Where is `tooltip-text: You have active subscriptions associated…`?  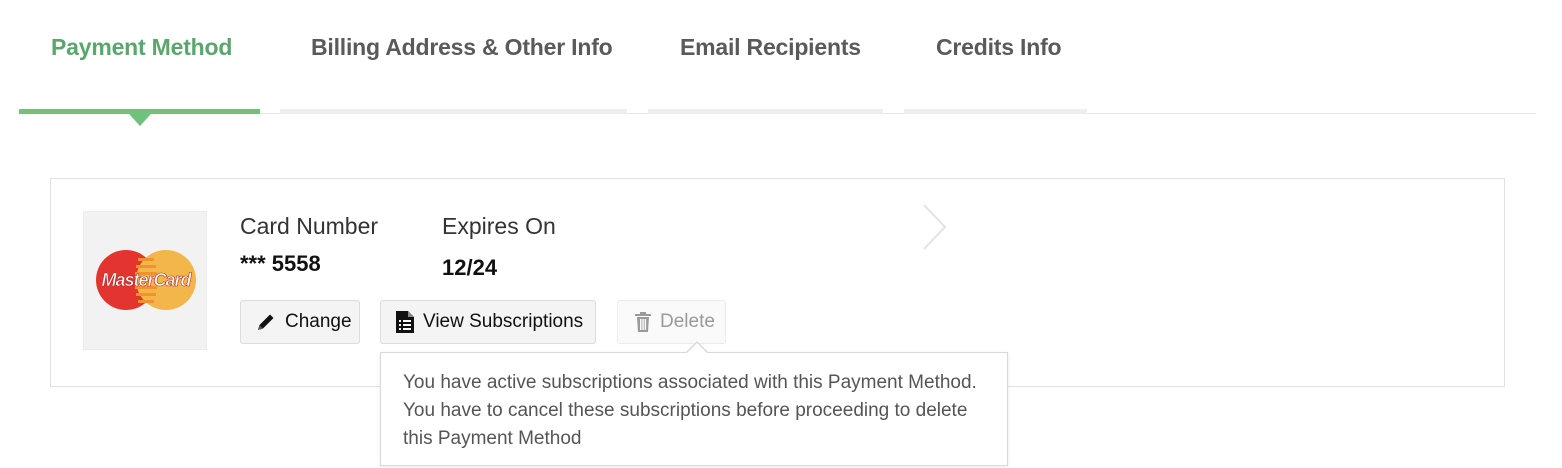 tooltip-text: You have active subscriptions associated… is located at coordinates (690, 410).